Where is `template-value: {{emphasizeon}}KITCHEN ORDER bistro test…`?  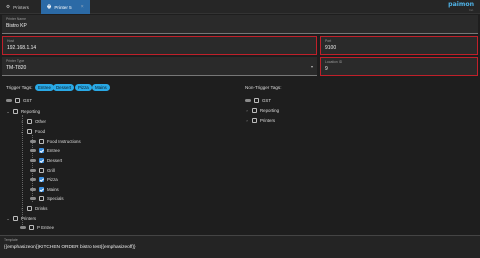 template-value: {{emphasizeon}}KITCHEN ORDER bistro test… is located at coordinates (70, 247).